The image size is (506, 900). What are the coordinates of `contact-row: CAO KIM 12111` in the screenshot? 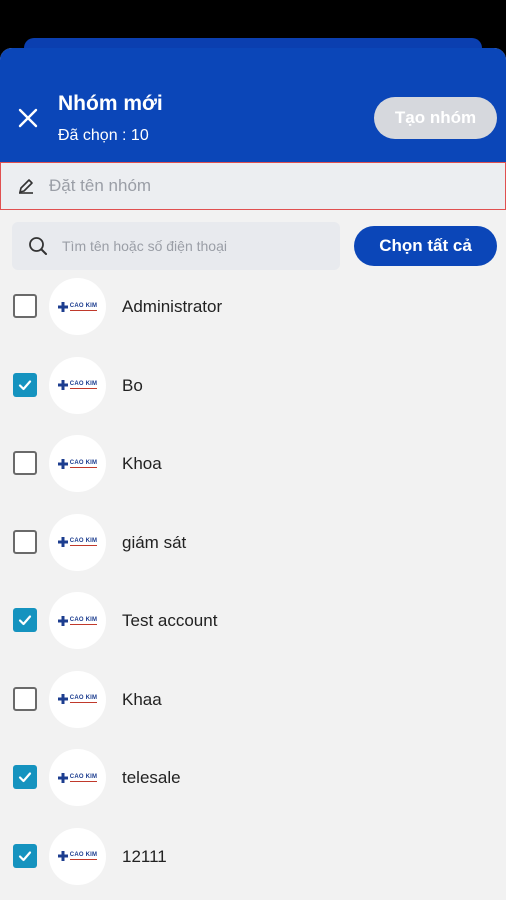 It's located at (253, 863).